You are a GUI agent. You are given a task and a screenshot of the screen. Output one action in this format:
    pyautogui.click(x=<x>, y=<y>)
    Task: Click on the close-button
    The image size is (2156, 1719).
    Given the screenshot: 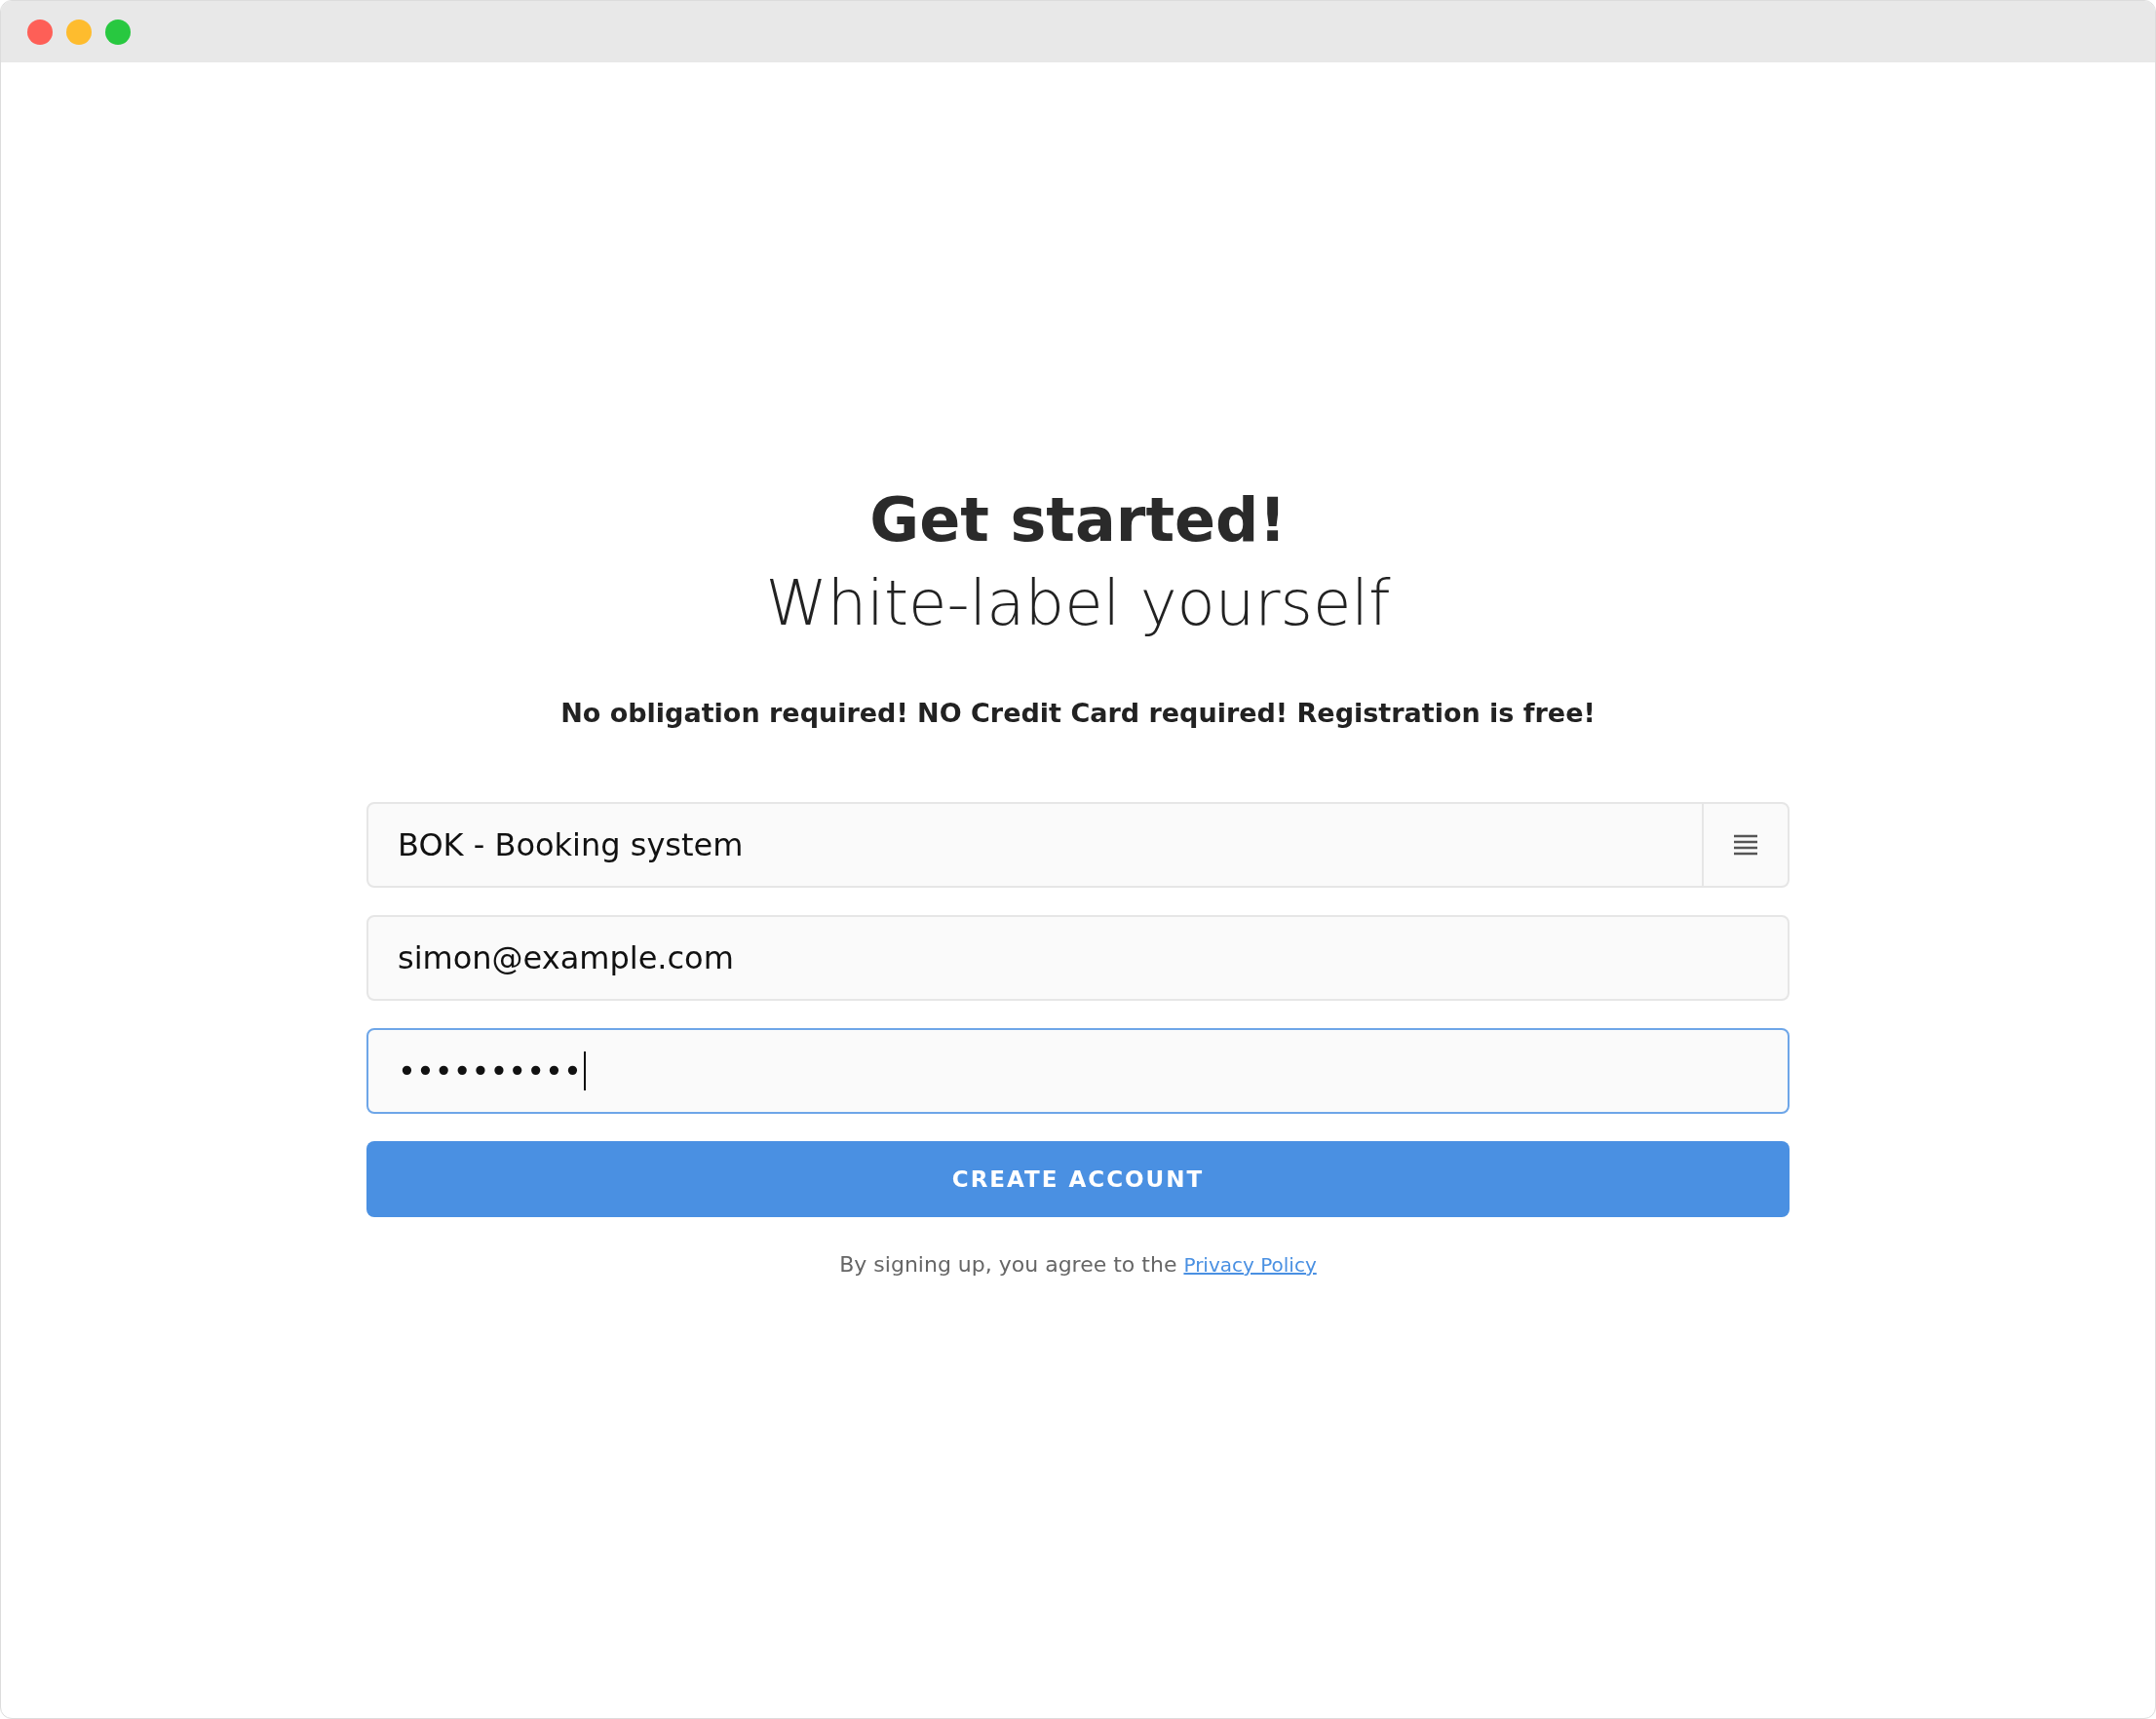 What is the action you would take?
    pyautogui.click(x=40, y=32)
    